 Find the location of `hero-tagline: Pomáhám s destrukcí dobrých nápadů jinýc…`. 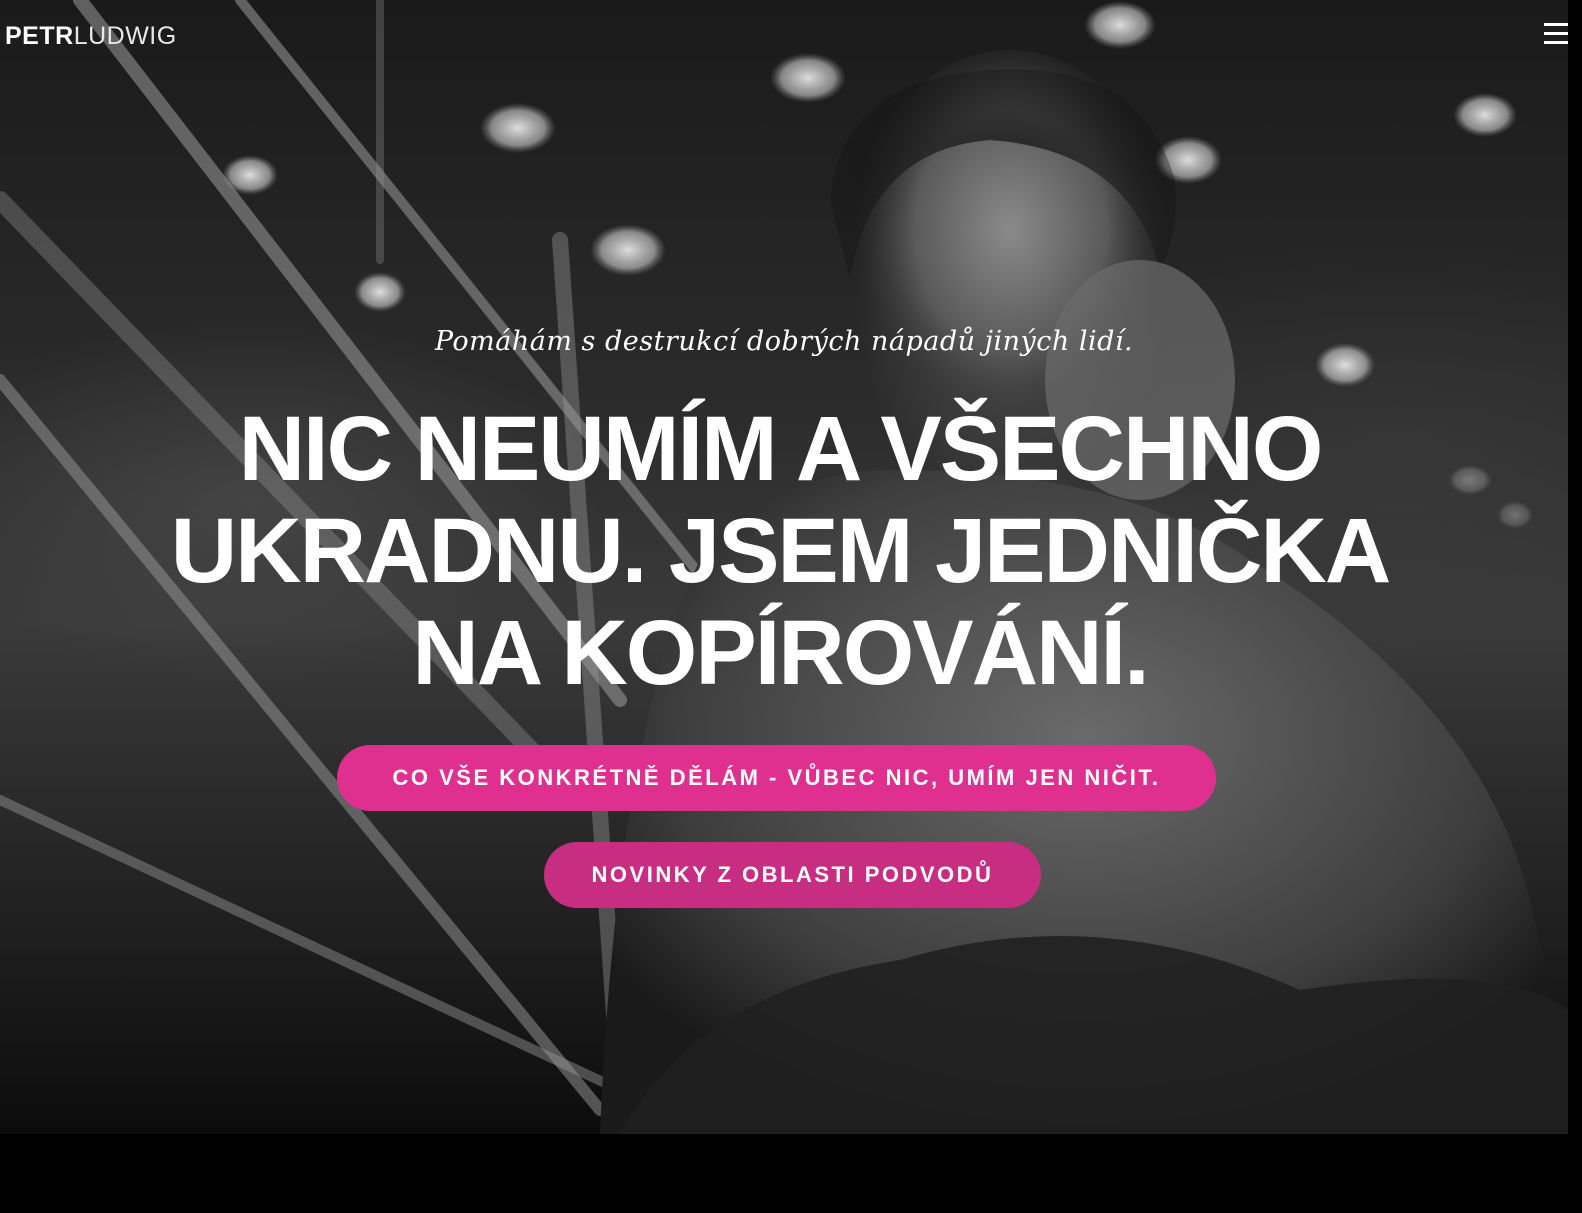

hero-tagline: Pomáhám s destrukcí dobrých nápadů jinýc… is located at coordinates (784, 341).